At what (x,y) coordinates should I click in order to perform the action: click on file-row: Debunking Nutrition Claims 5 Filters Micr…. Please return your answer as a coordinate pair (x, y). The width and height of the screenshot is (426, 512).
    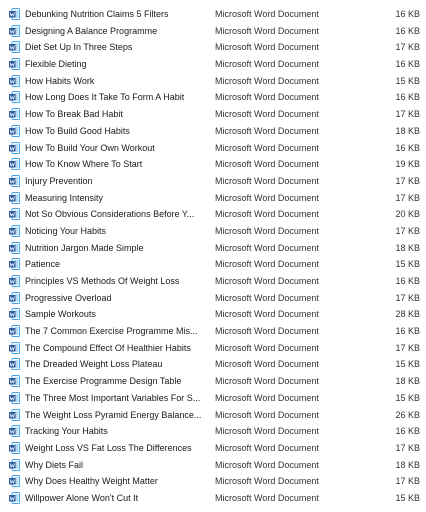
    Looking at the image, I should click on (213, 14).